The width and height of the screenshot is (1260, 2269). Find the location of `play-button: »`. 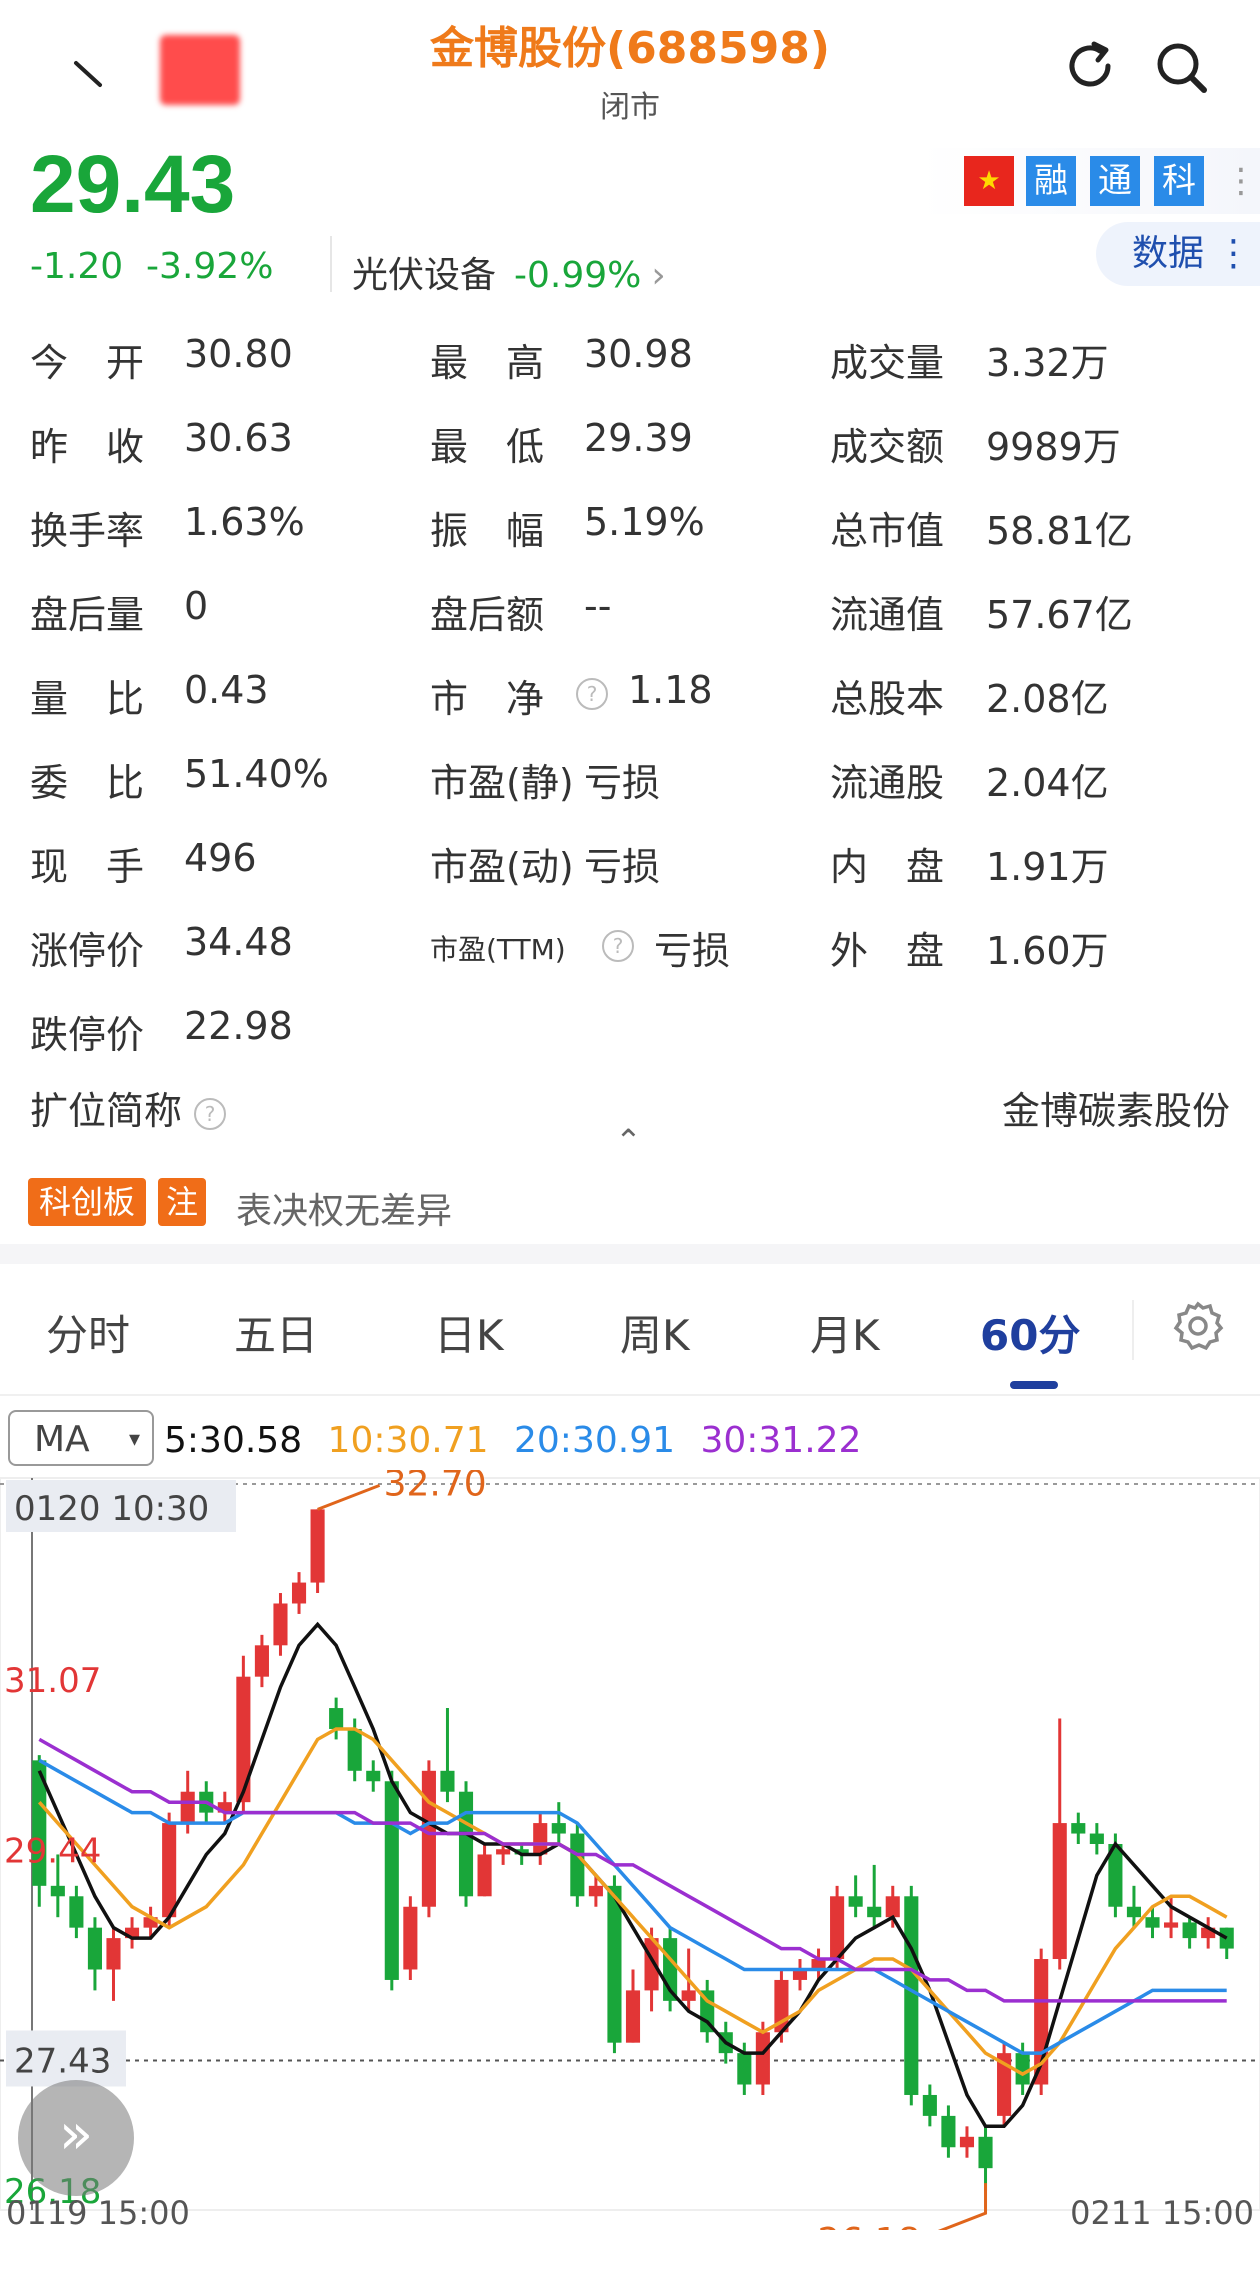

play-button: » is located at coordinates (76, 2138).